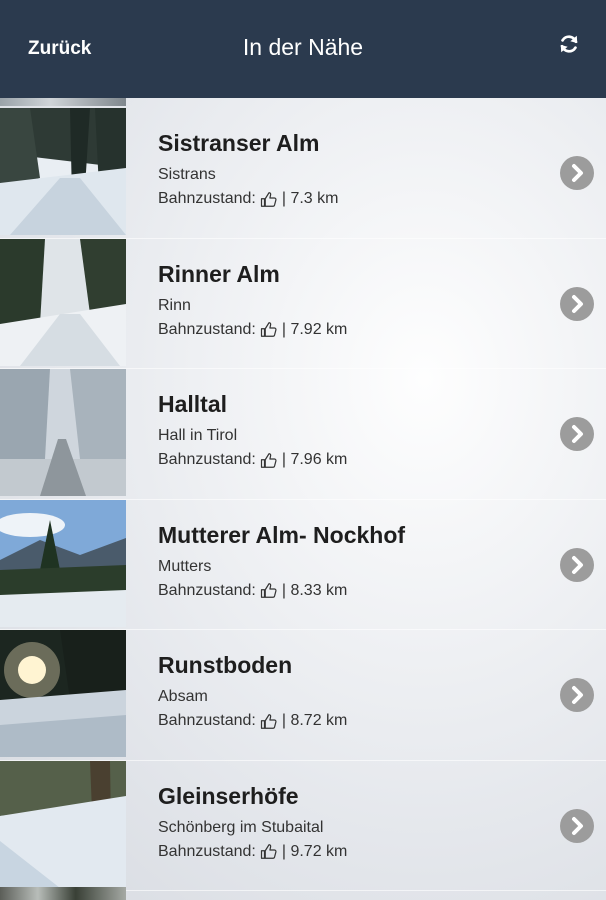  Describe the element at coordinates (174, 305) in the screenshot. I see `location-place: Rinn` at that location.